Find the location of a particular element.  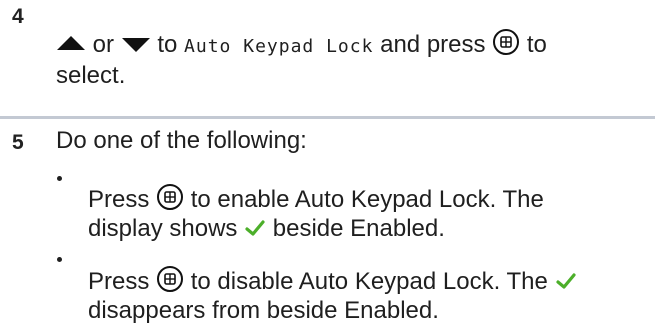

display-shows-text: display shows is located at coordinates (163, 228).